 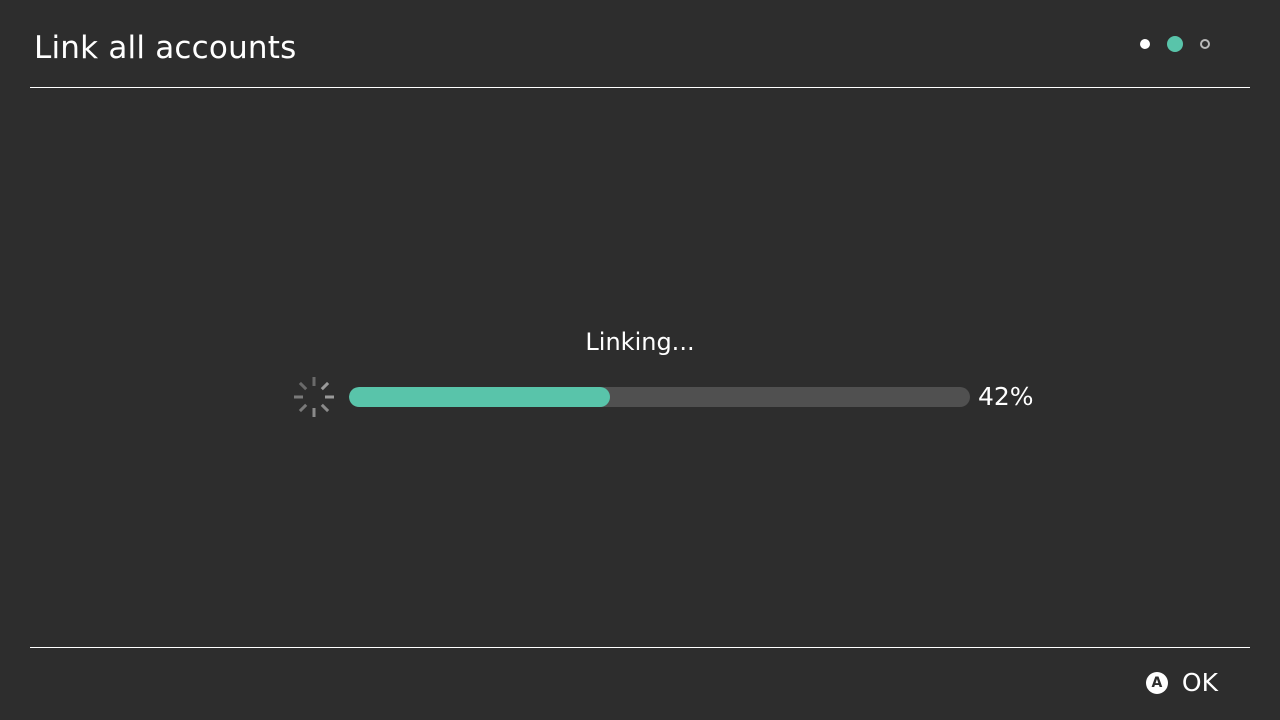 I want to click on page-title: Link all accounts, so click(x=165, y=48).